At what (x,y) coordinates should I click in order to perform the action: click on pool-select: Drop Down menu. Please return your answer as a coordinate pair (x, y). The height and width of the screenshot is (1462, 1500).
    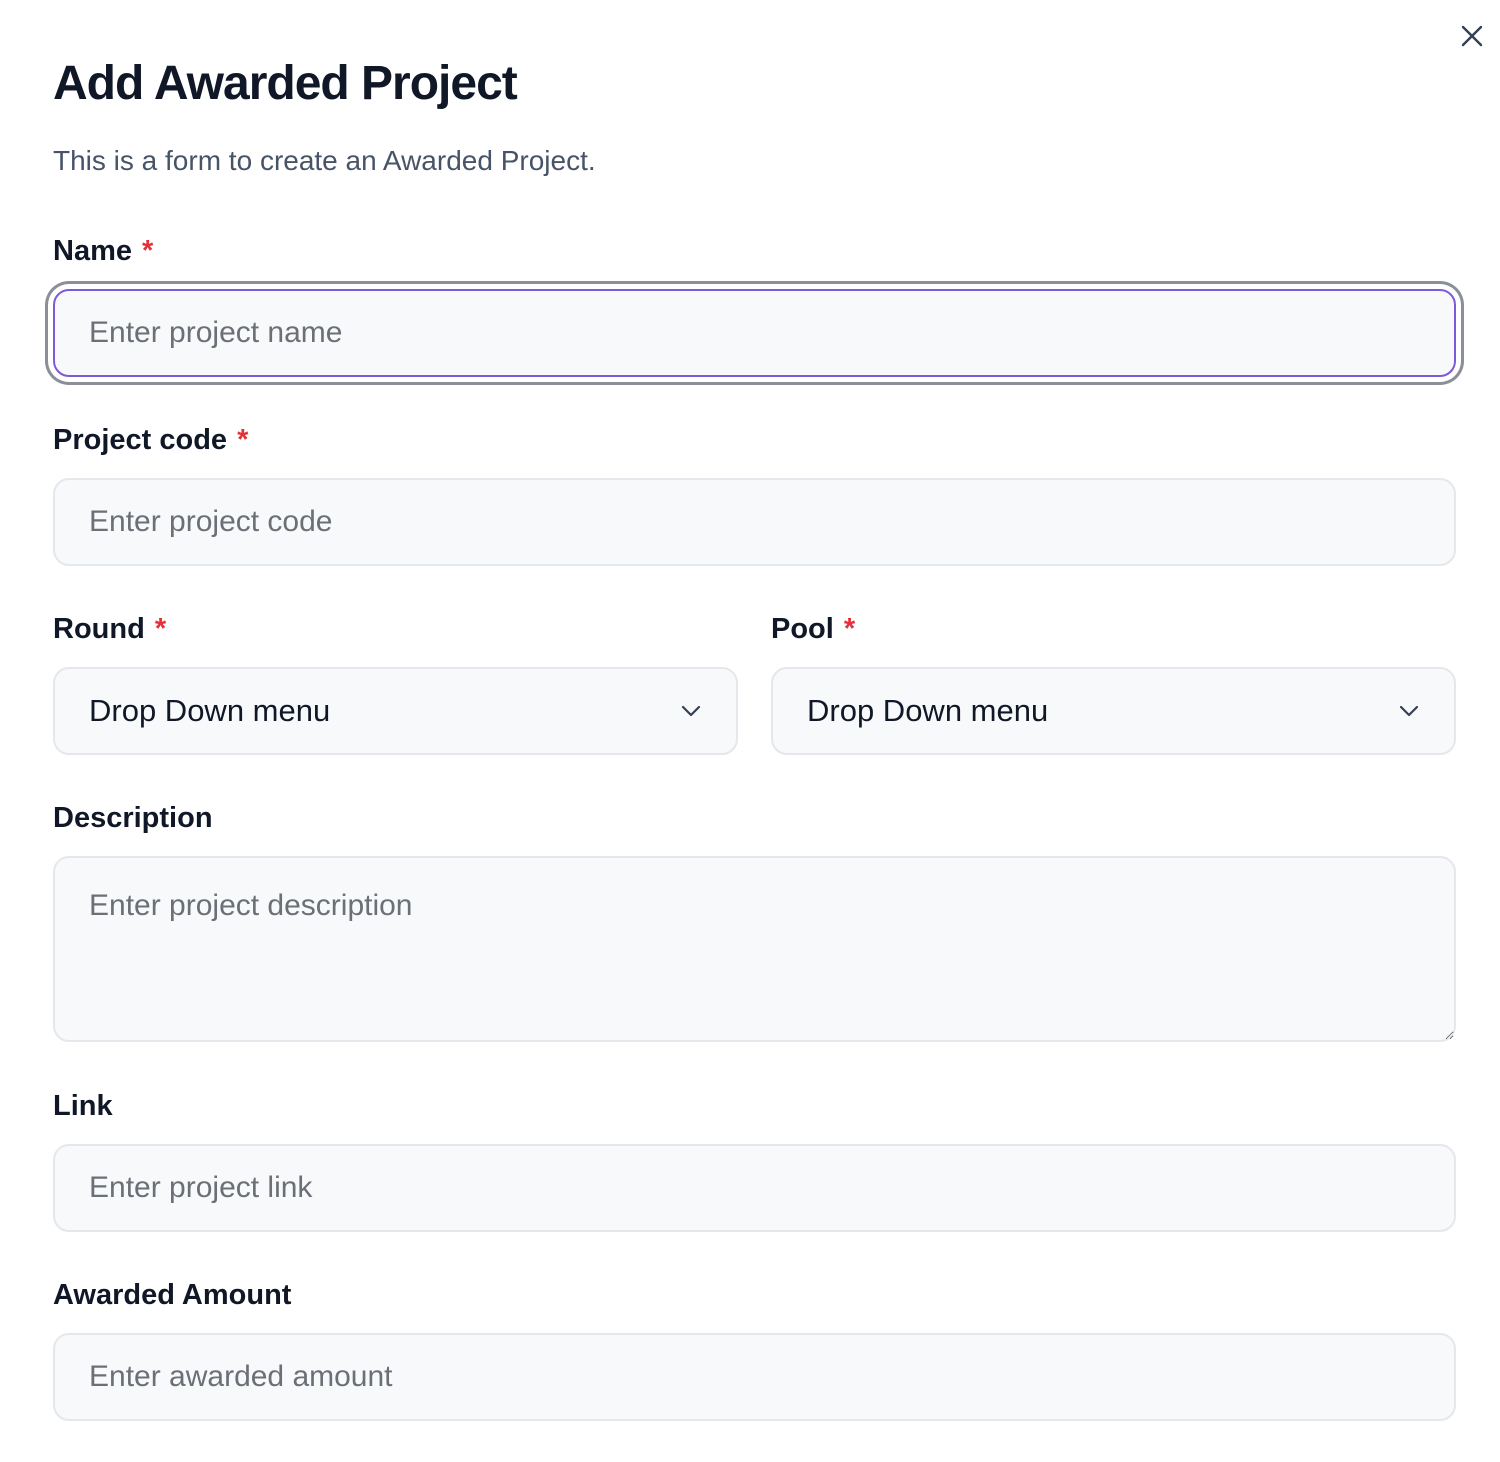
    Looking at the image, I should click on (1113, 711).